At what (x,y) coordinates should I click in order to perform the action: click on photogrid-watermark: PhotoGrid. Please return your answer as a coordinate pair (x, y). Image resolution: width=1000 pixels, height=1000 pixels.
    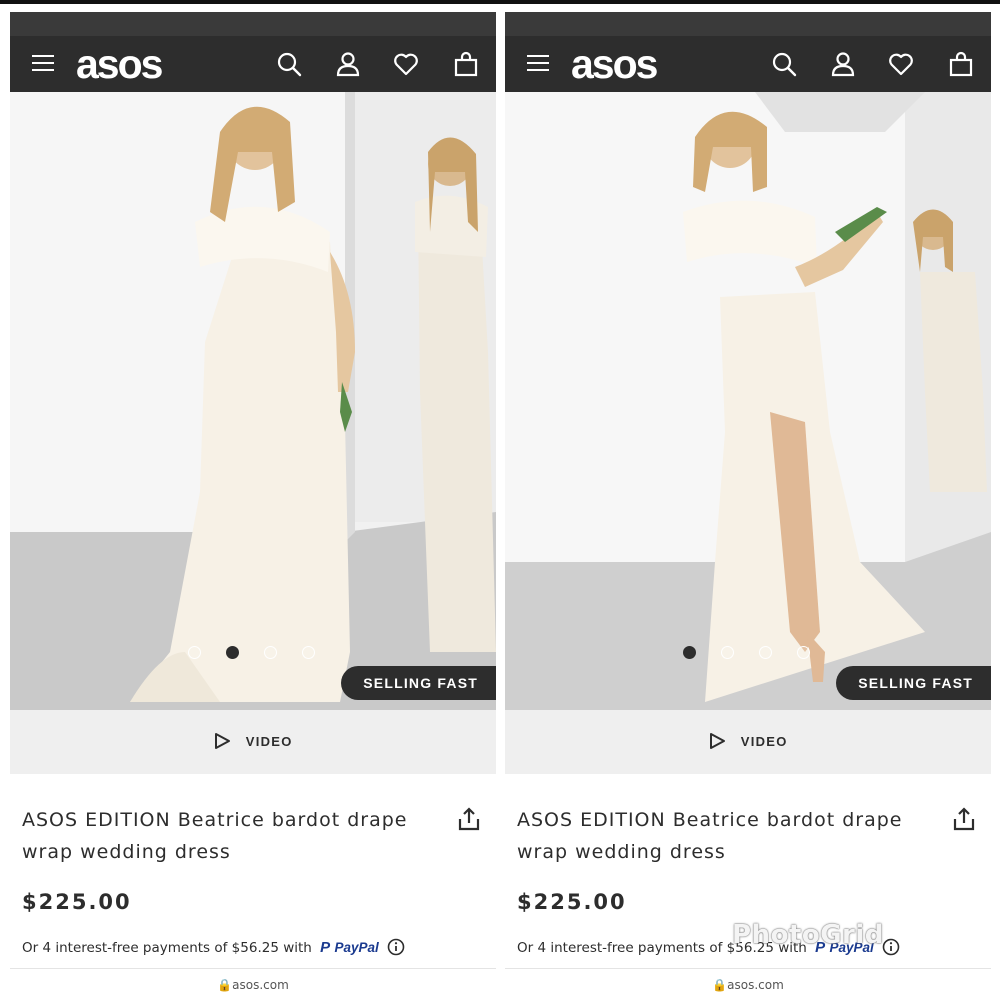
    Looking at the image, I should click on (808, 935).